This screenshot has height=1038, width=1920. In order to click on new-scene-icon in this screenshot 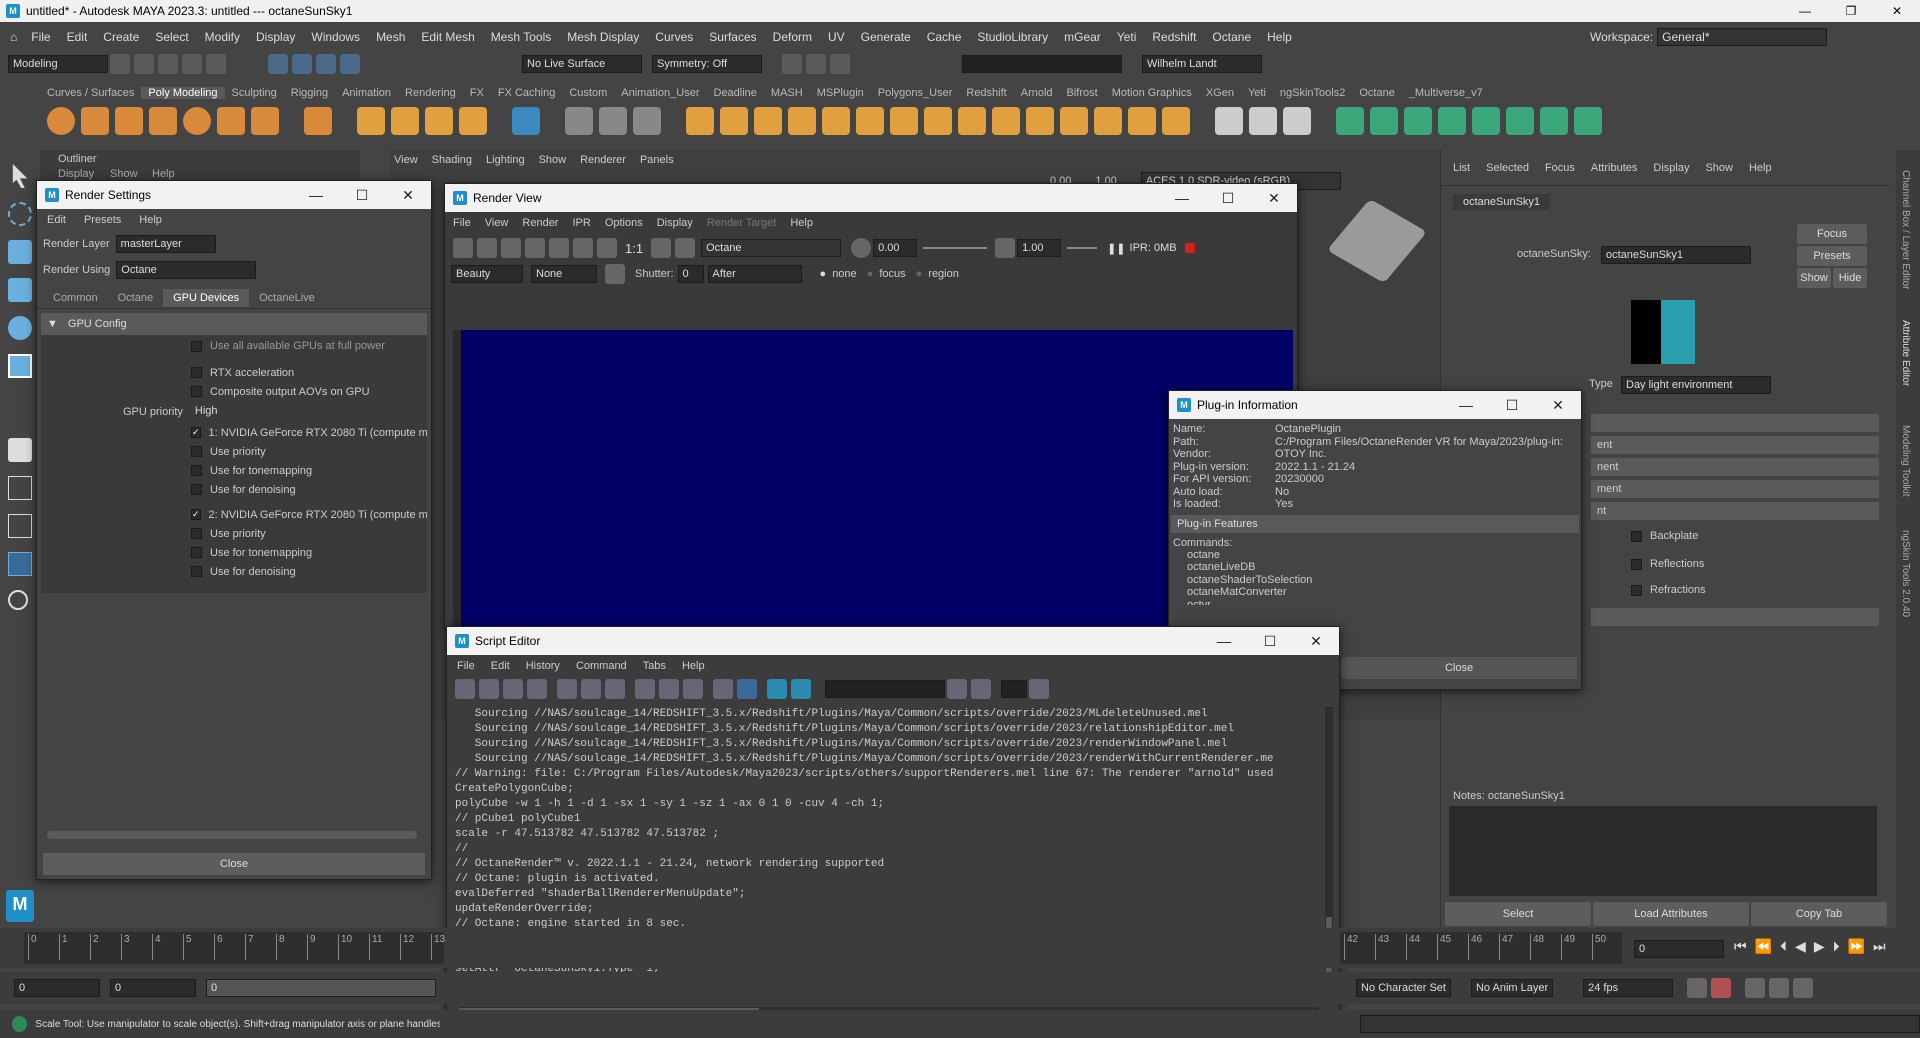, I will do `click(120, 64)`.